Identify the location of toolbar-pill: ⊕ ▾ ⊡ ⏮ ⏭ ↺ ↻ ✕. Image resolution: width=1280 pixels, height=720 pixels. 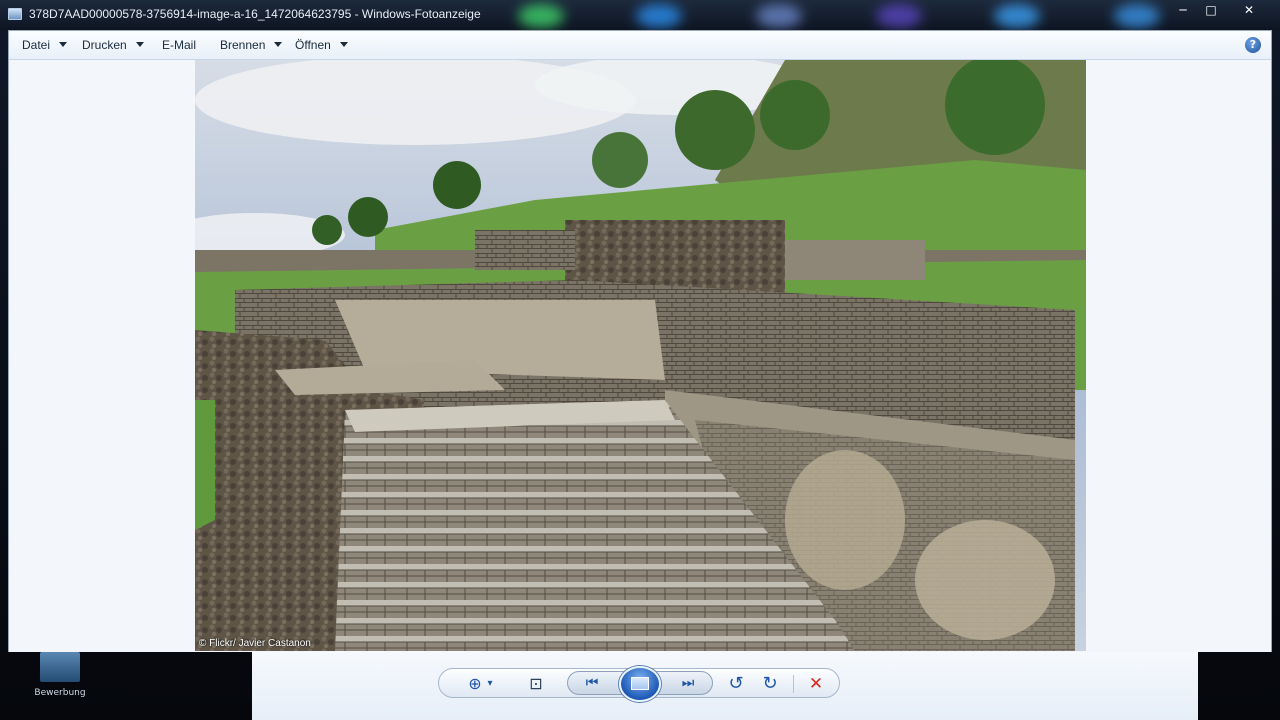
(639, 684).